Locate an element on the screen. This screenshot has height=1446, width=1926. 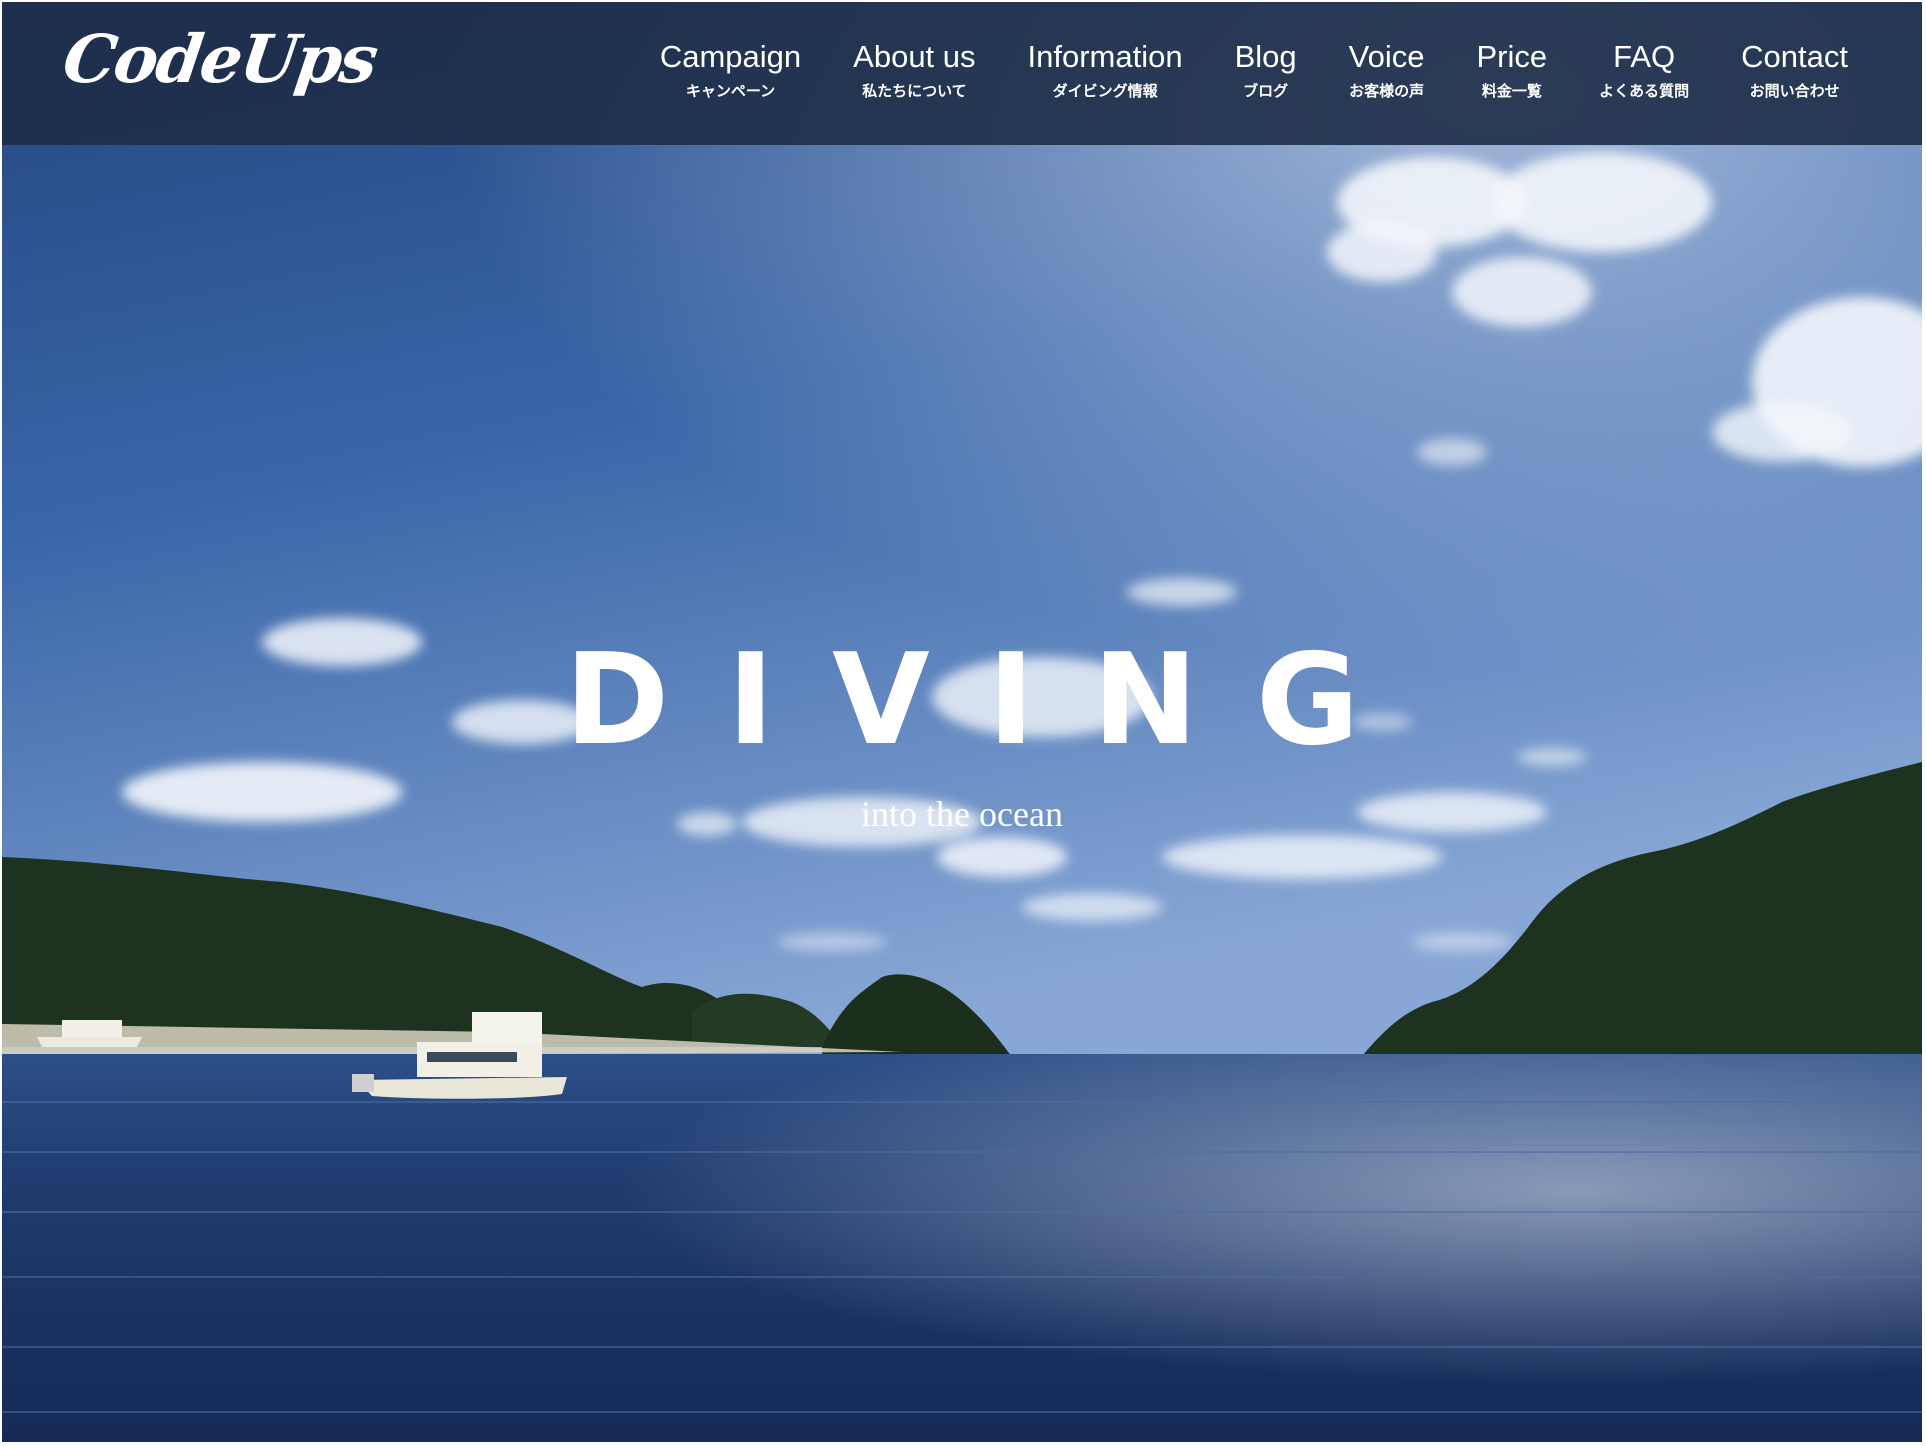
hero-section: DIVING into the ocean is located at coordinates (962, 730).